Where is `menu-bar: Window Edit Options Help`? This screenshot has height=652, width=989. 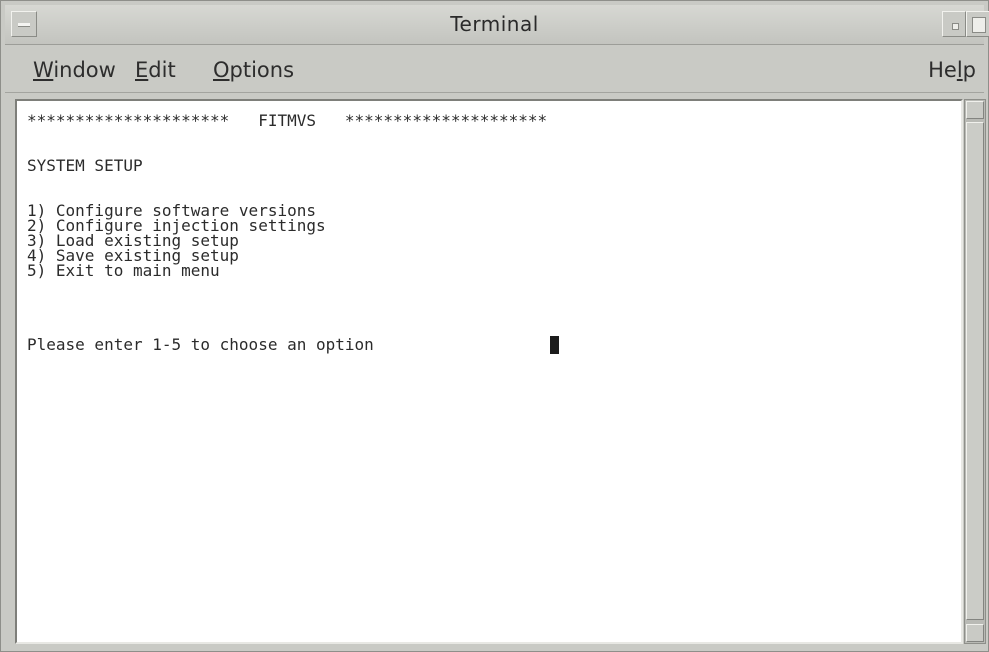 menu-bar: Window Edit Options Help is located at coordinates (494, 70).